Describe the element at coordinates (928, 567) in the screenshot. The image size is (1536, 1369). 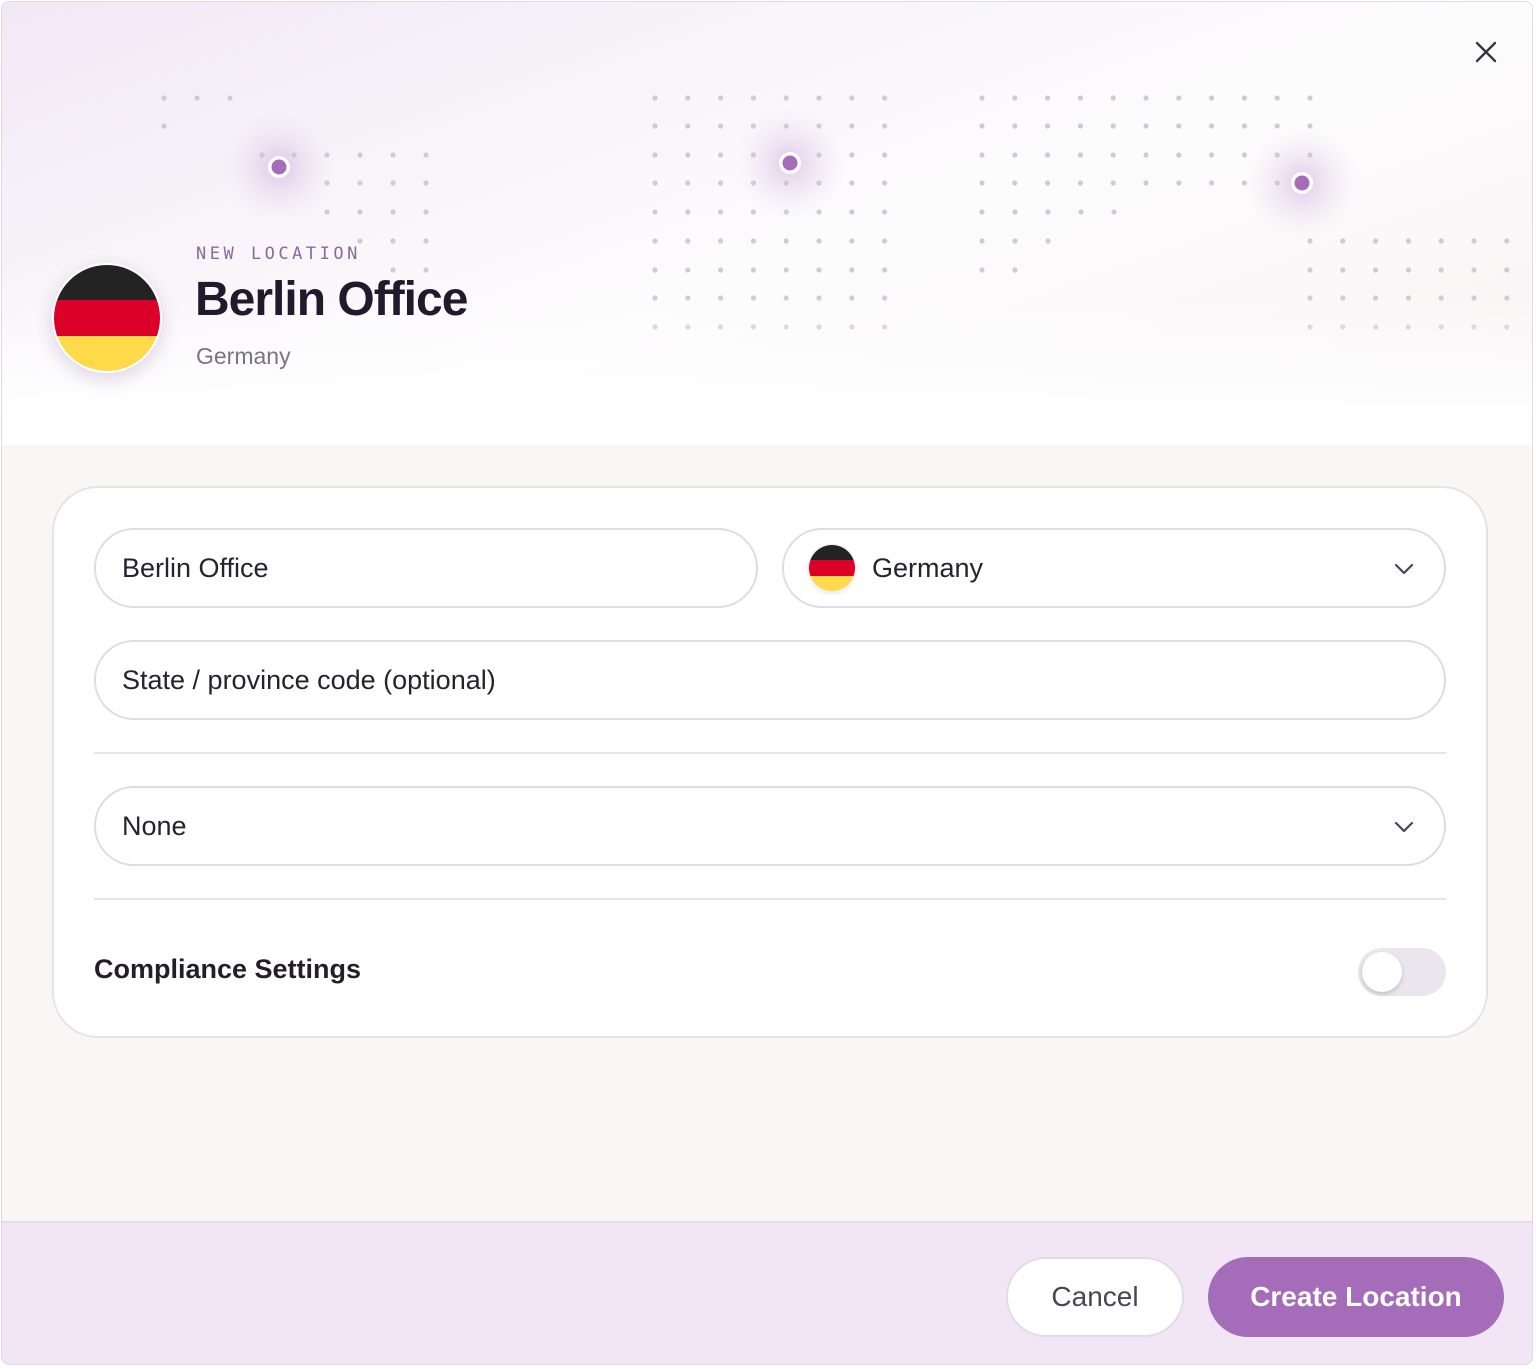
I see `country-select-value: Germany` at that location.